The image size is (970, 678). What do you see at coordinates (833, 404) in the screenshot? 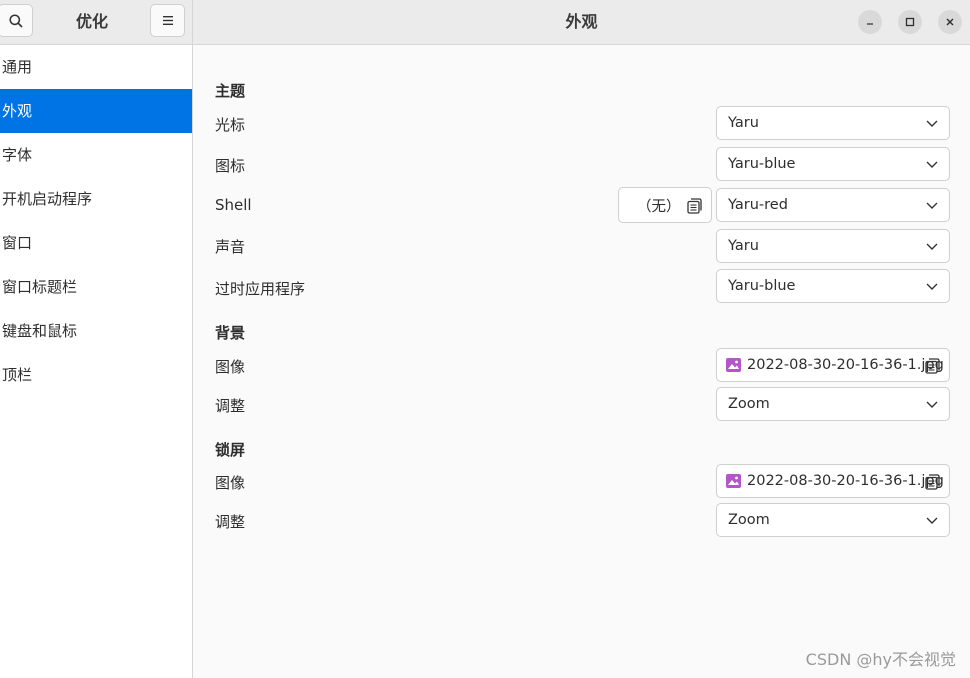
I see `background-adjust-combo: Zoom` at bounding box center [833, 404].